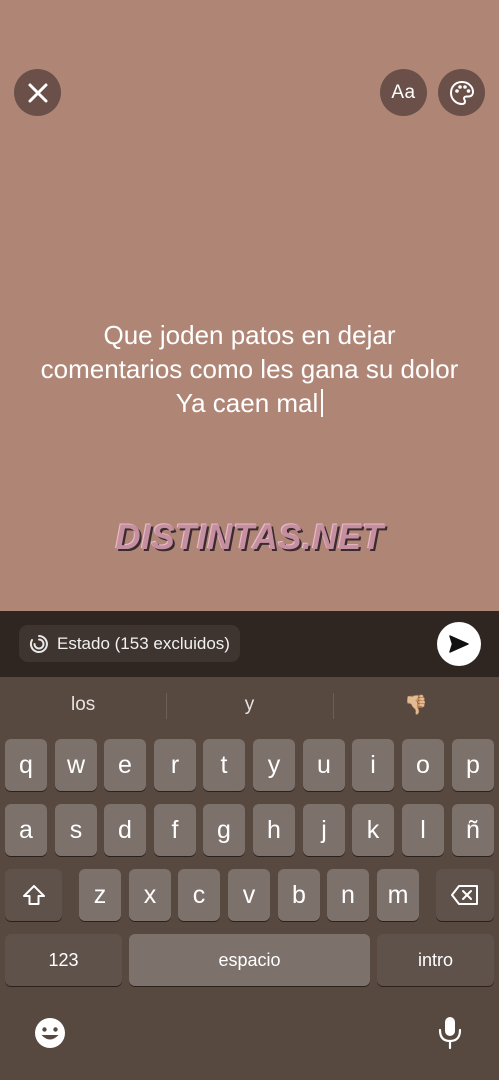 The width and height of the screenshot is (499, 1080). I want to click on key-n-tilde: ñ, so click(473, 830).